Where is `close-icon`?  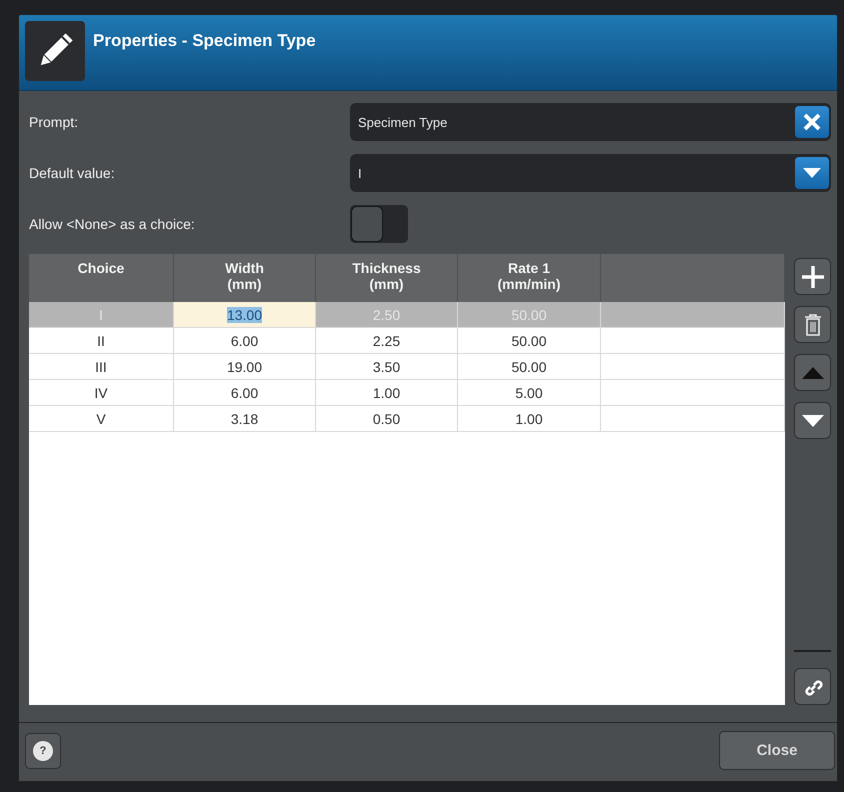
close-icon is located at coordinates (812, 122).